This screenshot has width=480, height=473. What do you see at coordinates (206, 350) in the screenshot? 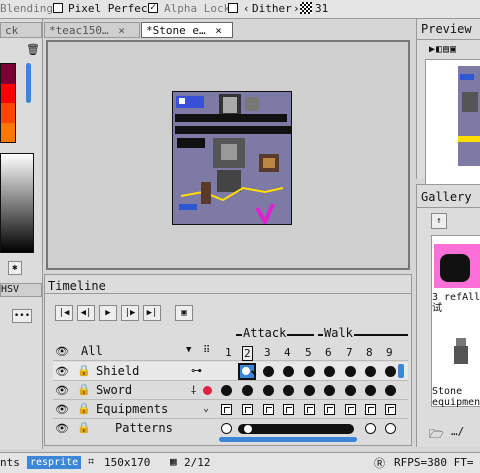
I see `grid-toggle-icon: ⠿` at bounding box center [206, 350].